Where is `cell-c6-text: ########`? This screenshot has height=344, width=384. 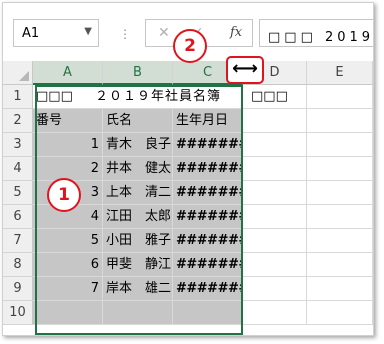 cell-c6-text: ######## is located at coordinates (209, 216).